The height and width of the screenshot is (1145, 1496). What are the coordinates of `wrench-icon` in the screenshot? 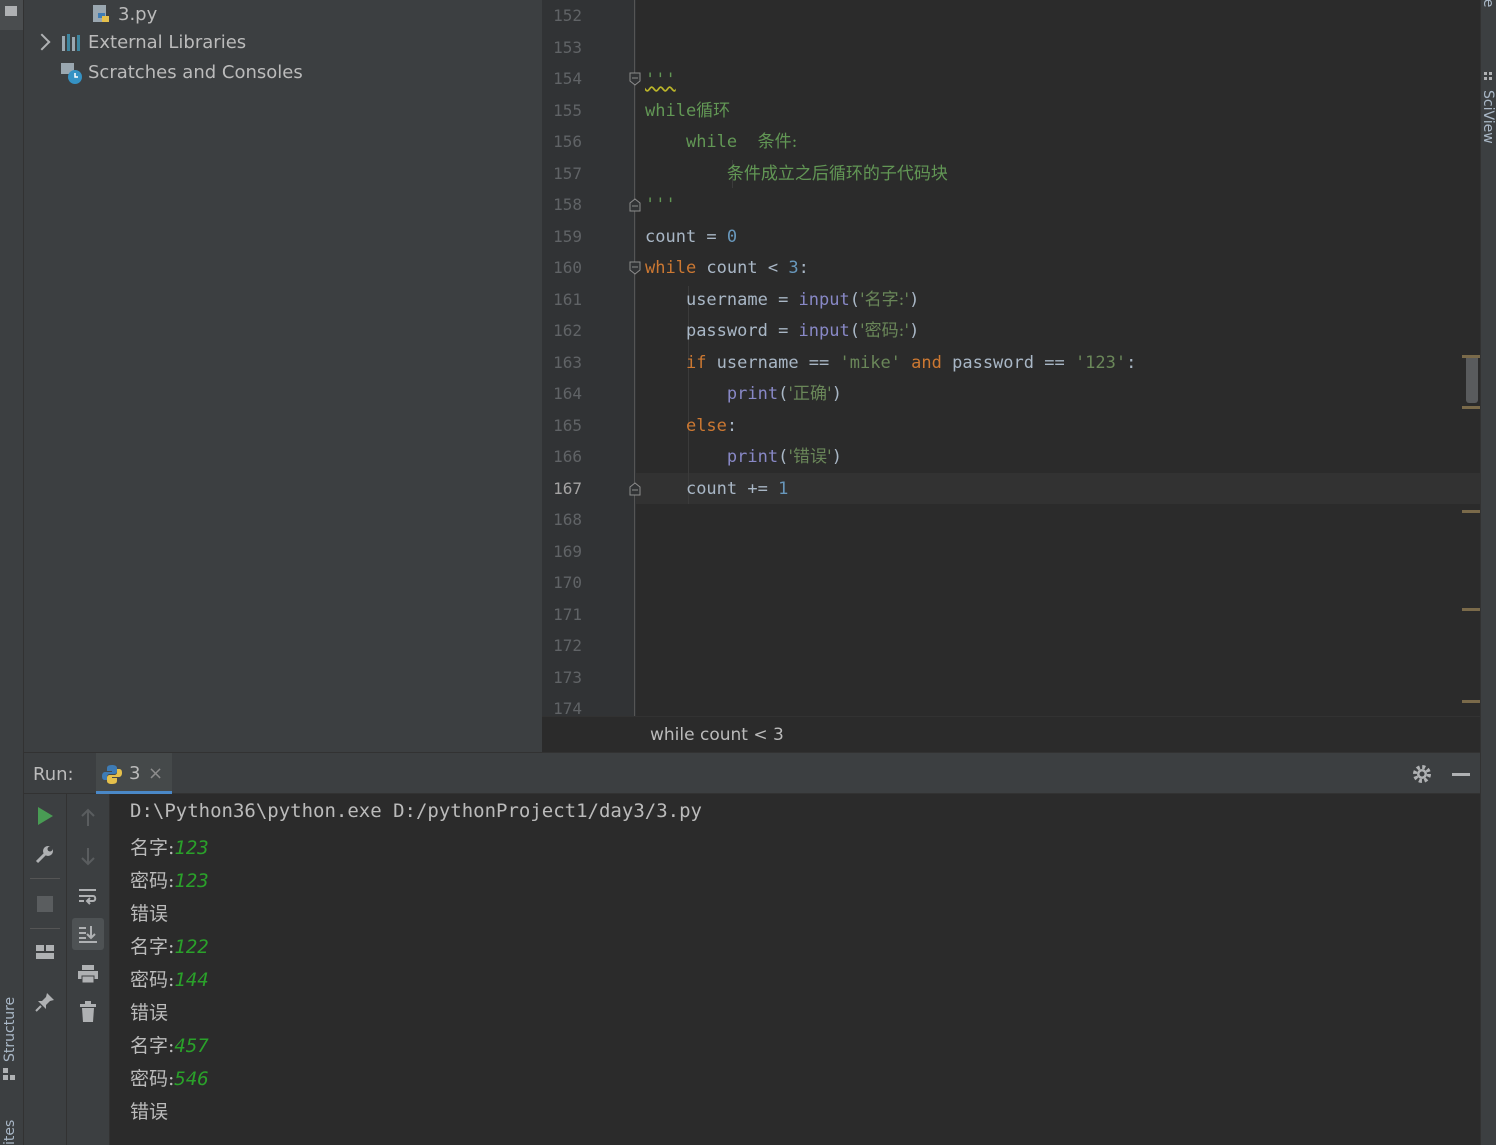 It's located at (44, 855).